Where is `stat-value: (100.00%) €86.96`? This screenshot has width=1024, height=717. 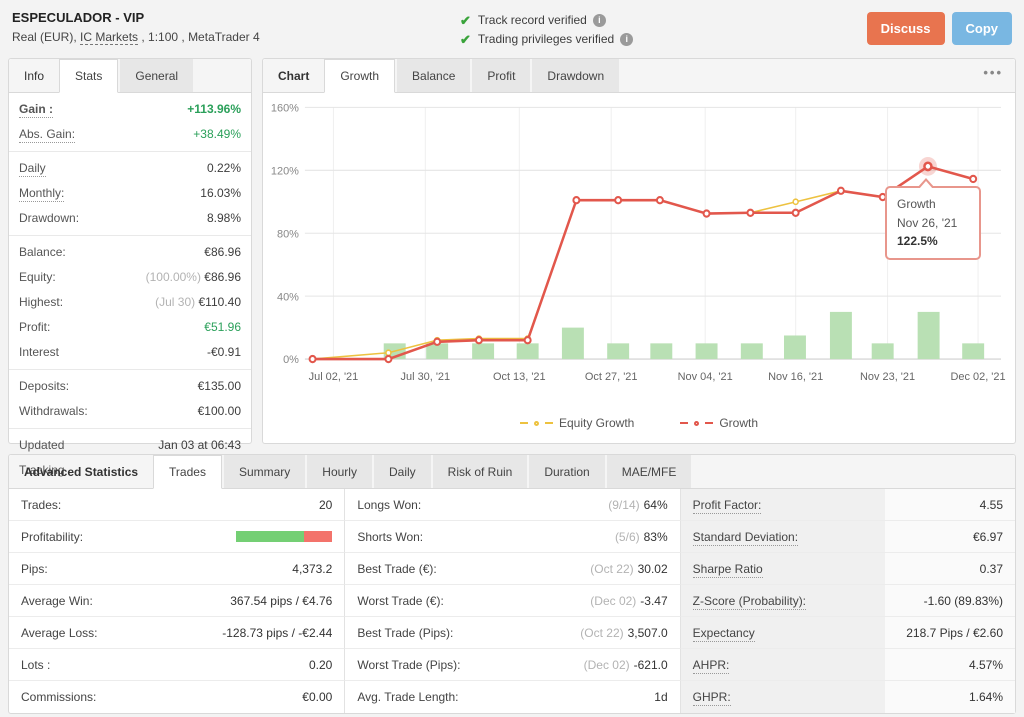
stat-value: (100.00%) €86.96 is located at coordinates (193, 277).